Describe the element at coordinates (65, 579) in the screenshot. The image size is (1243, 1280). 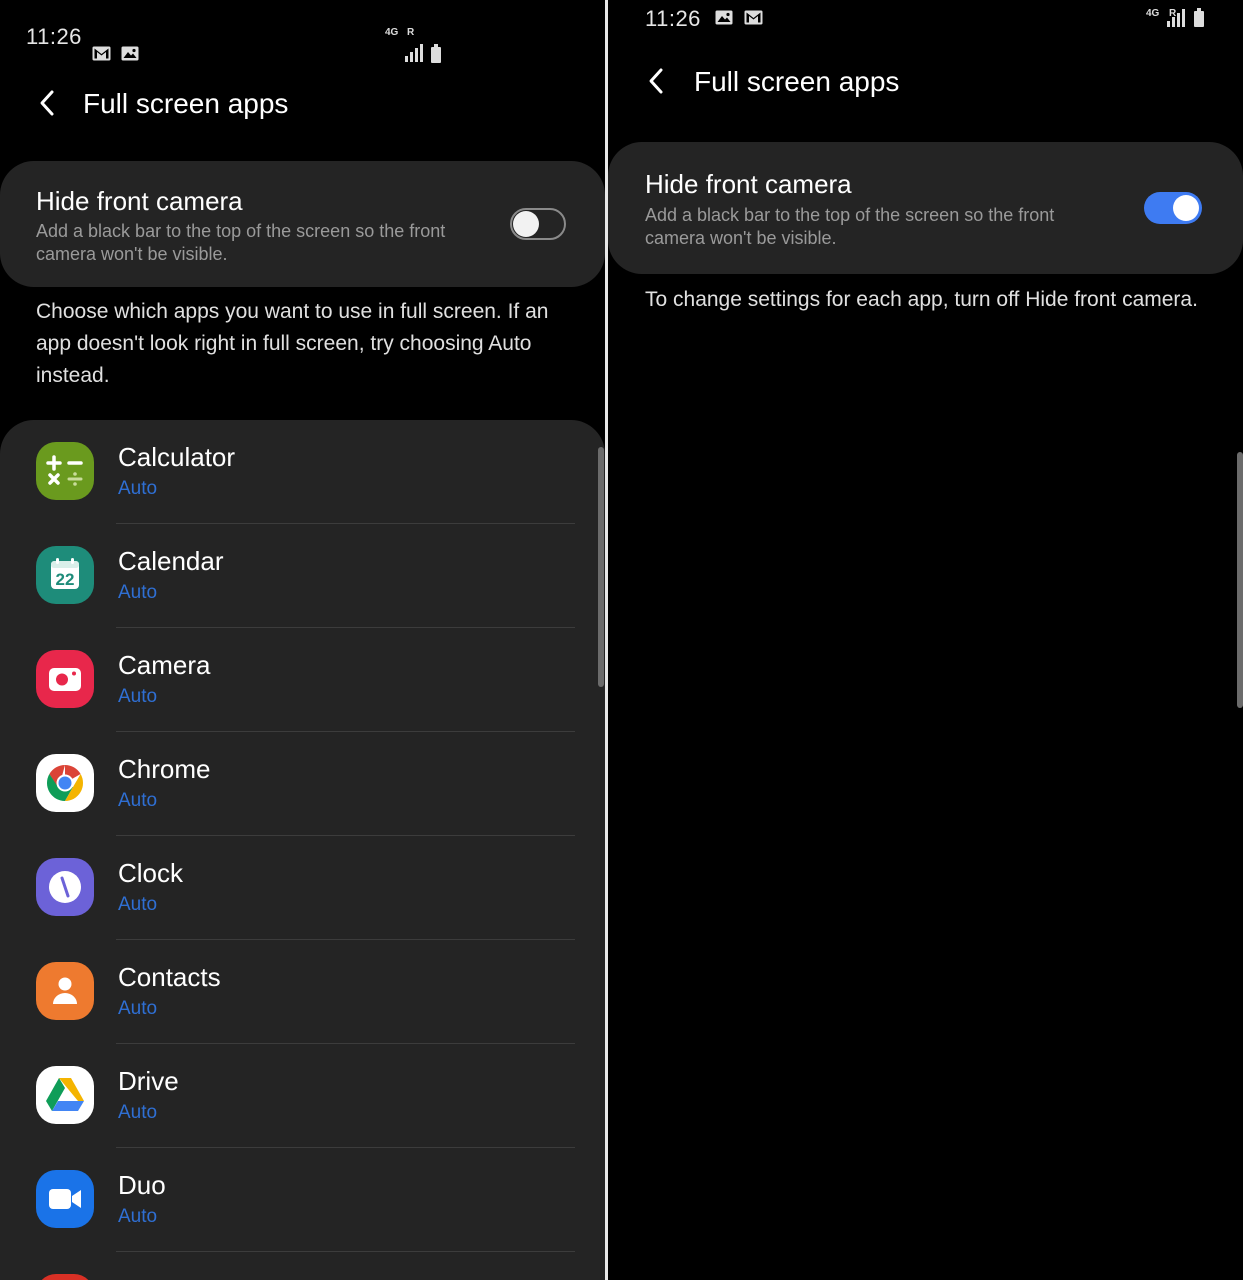
I see `calendar-day: 22` at that location.